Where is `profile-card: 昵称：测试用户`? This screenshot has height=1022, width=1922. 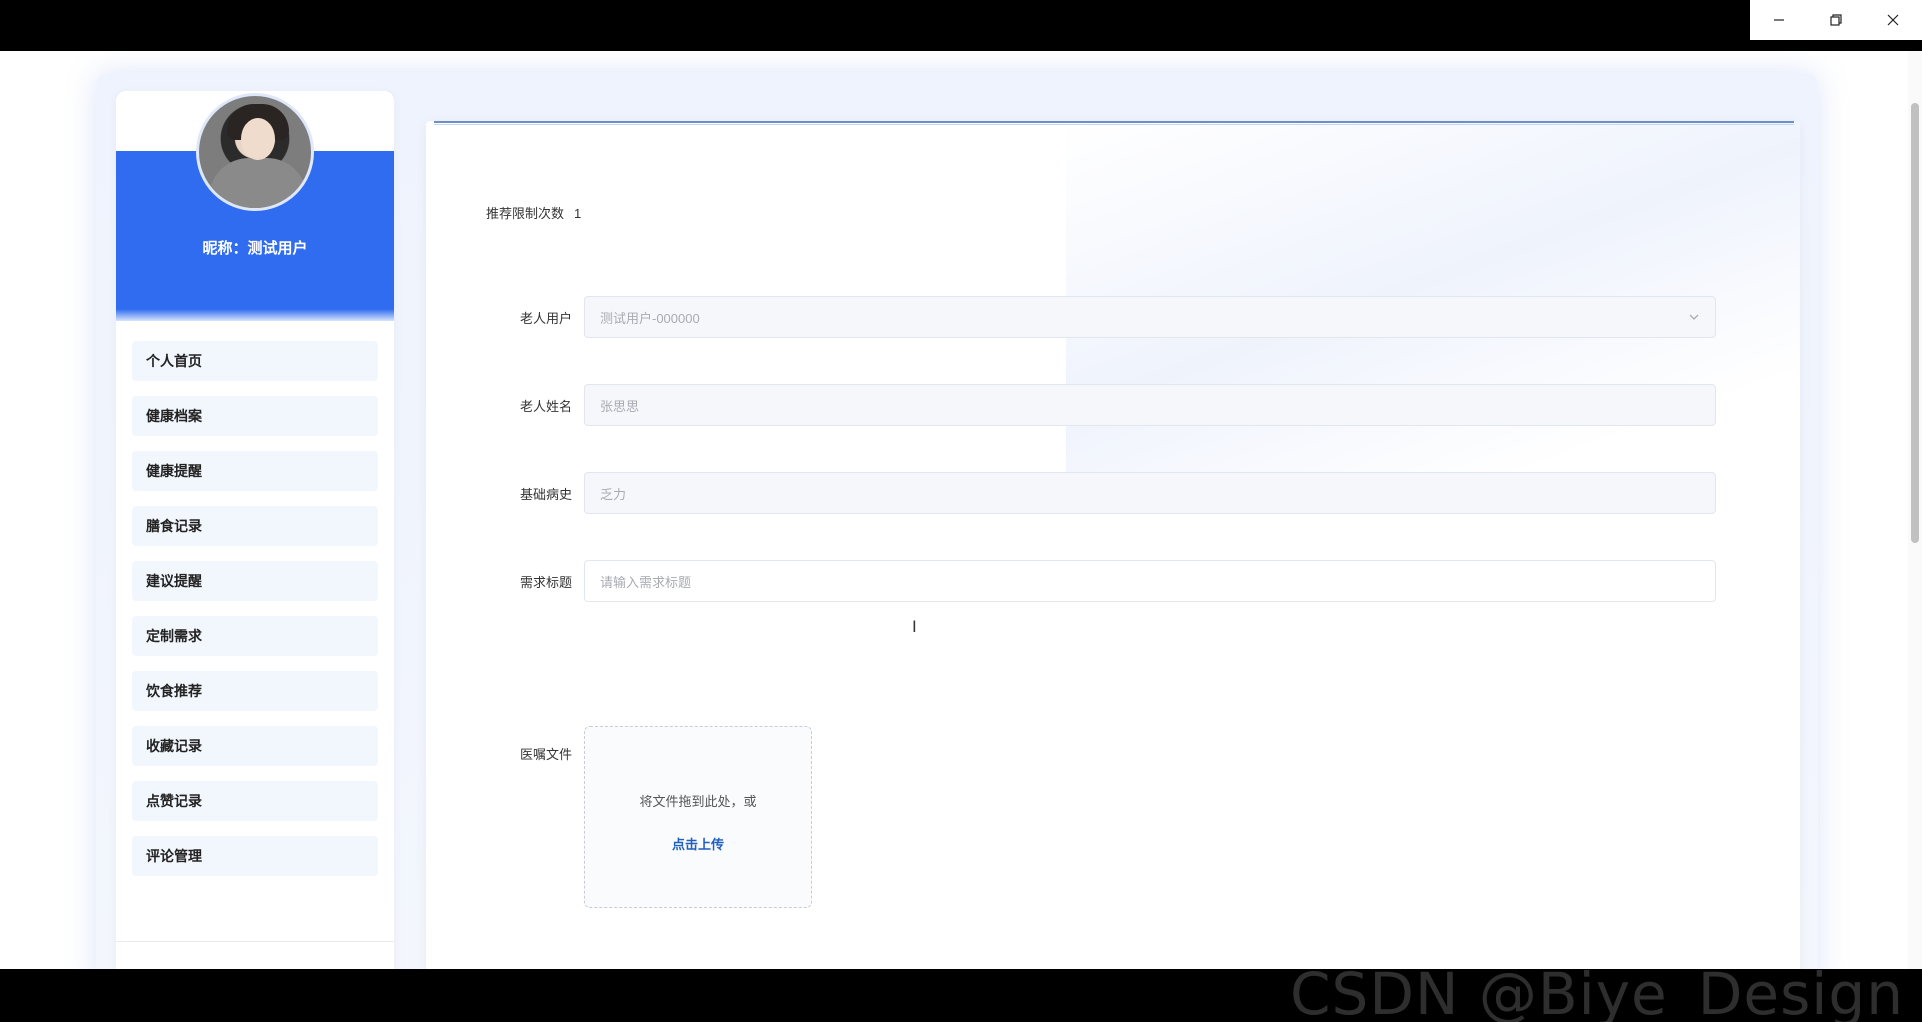 profile-card: 昵称：测试用户 is located at coordinates (255, 206).